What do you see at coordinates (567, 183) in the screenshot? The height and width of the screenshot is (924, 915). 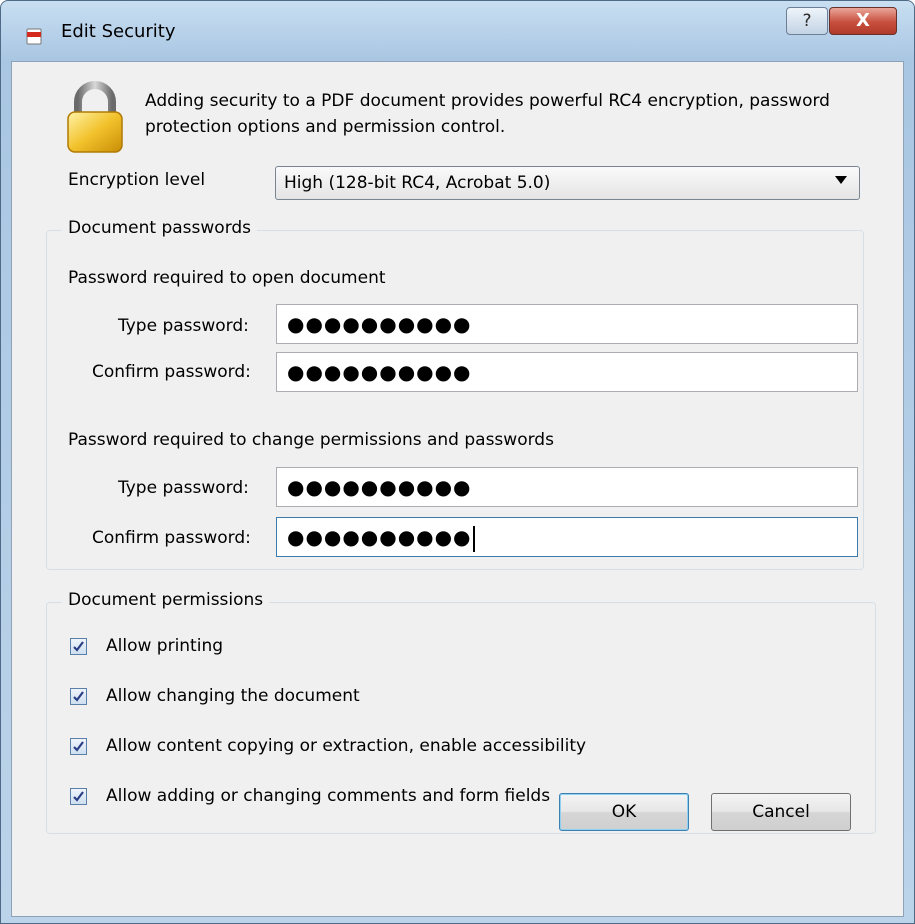 I see `encryption-level-select: High (128-bit RC4, Acrobat 5.0)` at bounding box center [567, 183].